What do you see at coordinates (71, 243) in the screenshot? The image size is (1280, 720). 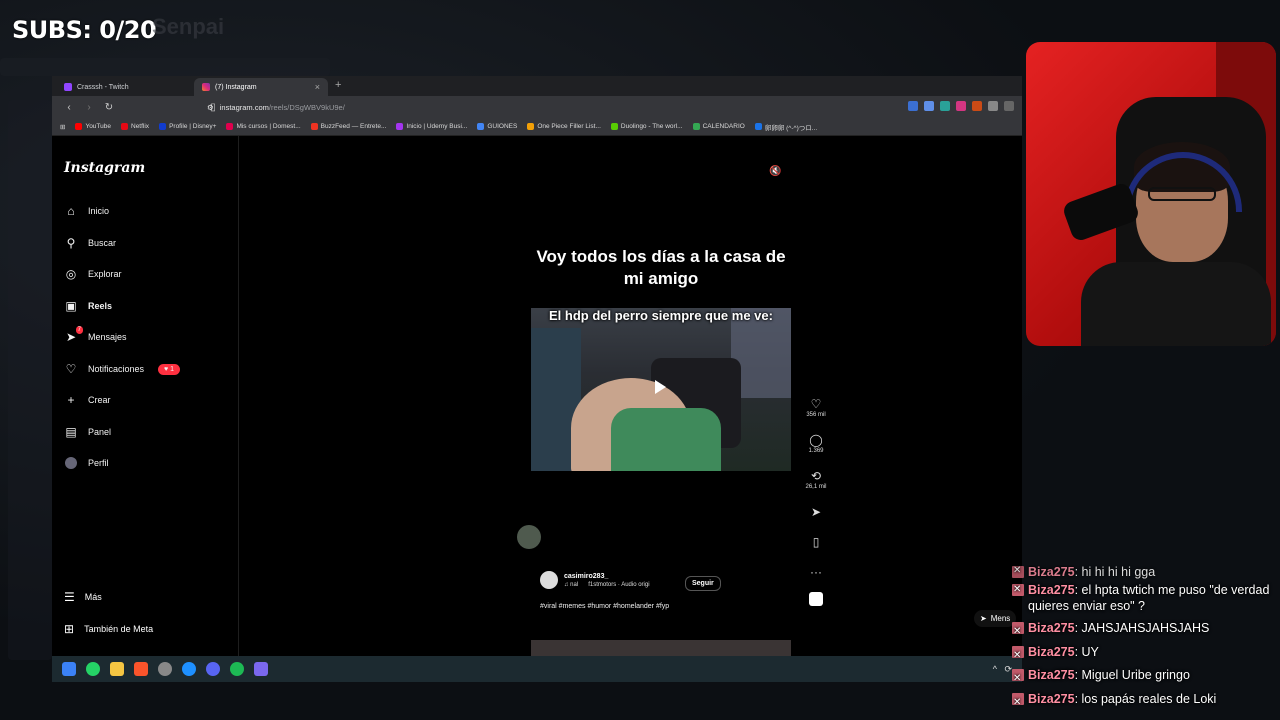 I see `search-icon: ⚲` at bounding box center [71, 243].